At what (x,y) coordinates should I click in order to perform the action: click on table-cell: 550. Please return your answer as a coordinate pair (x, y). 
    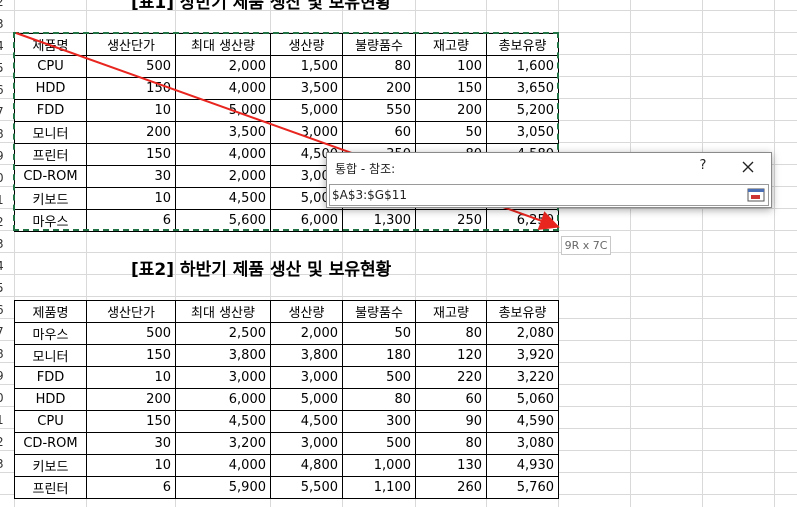
    Looking at the image, I should click on (379, 110).